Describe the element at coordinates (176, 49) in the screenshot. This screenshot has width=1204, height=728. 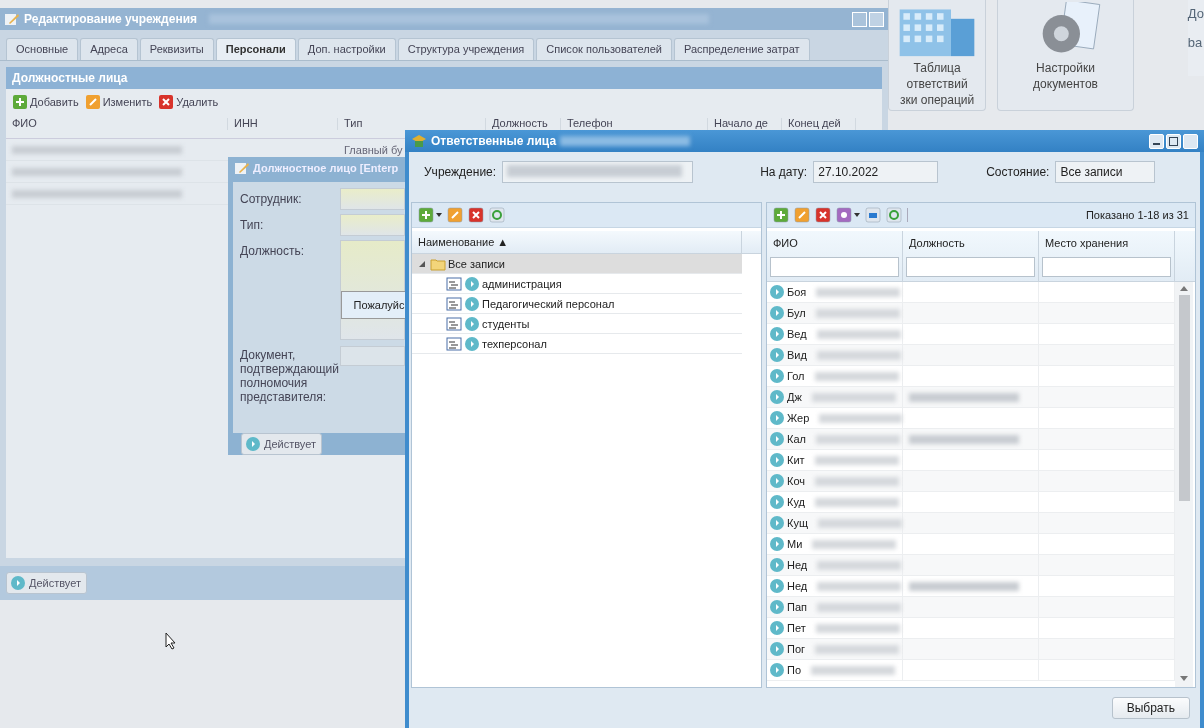
I see `tab: Реквизиты` at that location.